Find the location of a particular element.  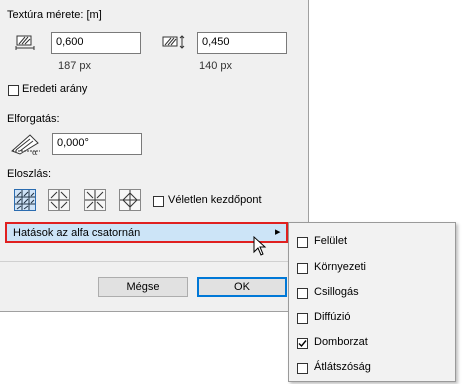

submenu-item-domborzat: Domborzat is located at coordinates (370, 344).